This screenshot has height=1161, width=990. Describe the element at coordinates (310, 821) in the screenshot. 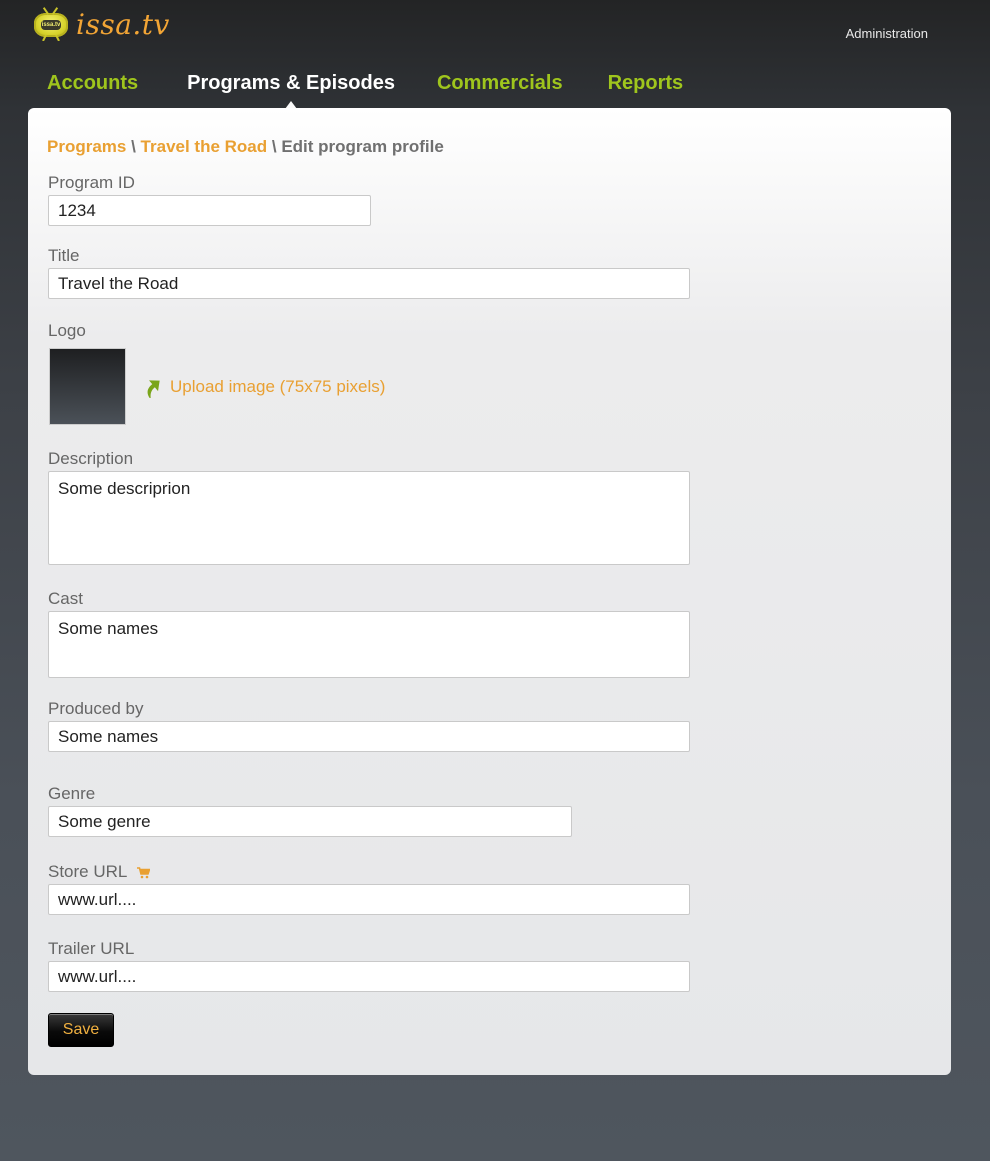

I see `genre-input` at that location.